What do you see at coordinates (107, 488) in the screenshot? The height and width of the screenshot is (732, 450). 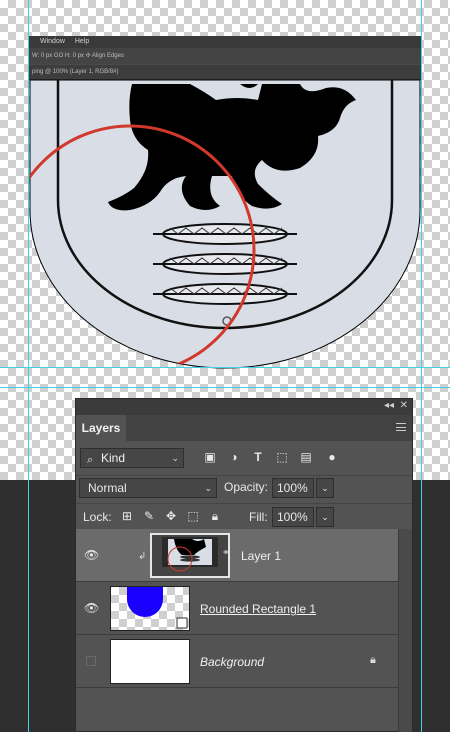 I see `blend-mode-value: Normal` at bounding box center [107, 488].